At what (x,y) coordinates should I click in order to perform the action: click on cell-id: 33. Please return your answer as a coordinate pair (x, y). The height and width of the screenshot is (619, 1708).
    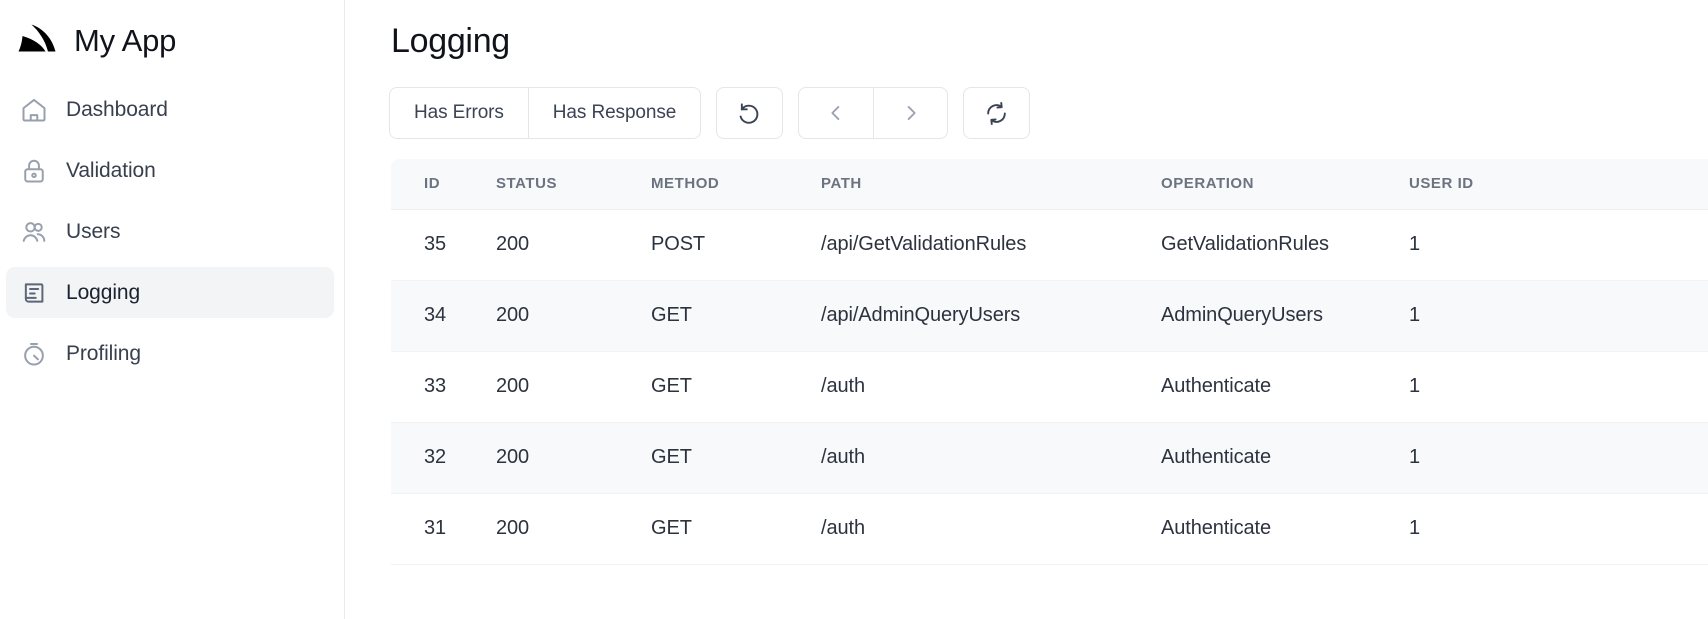
    Looking at the image, I should click on (443, 387).